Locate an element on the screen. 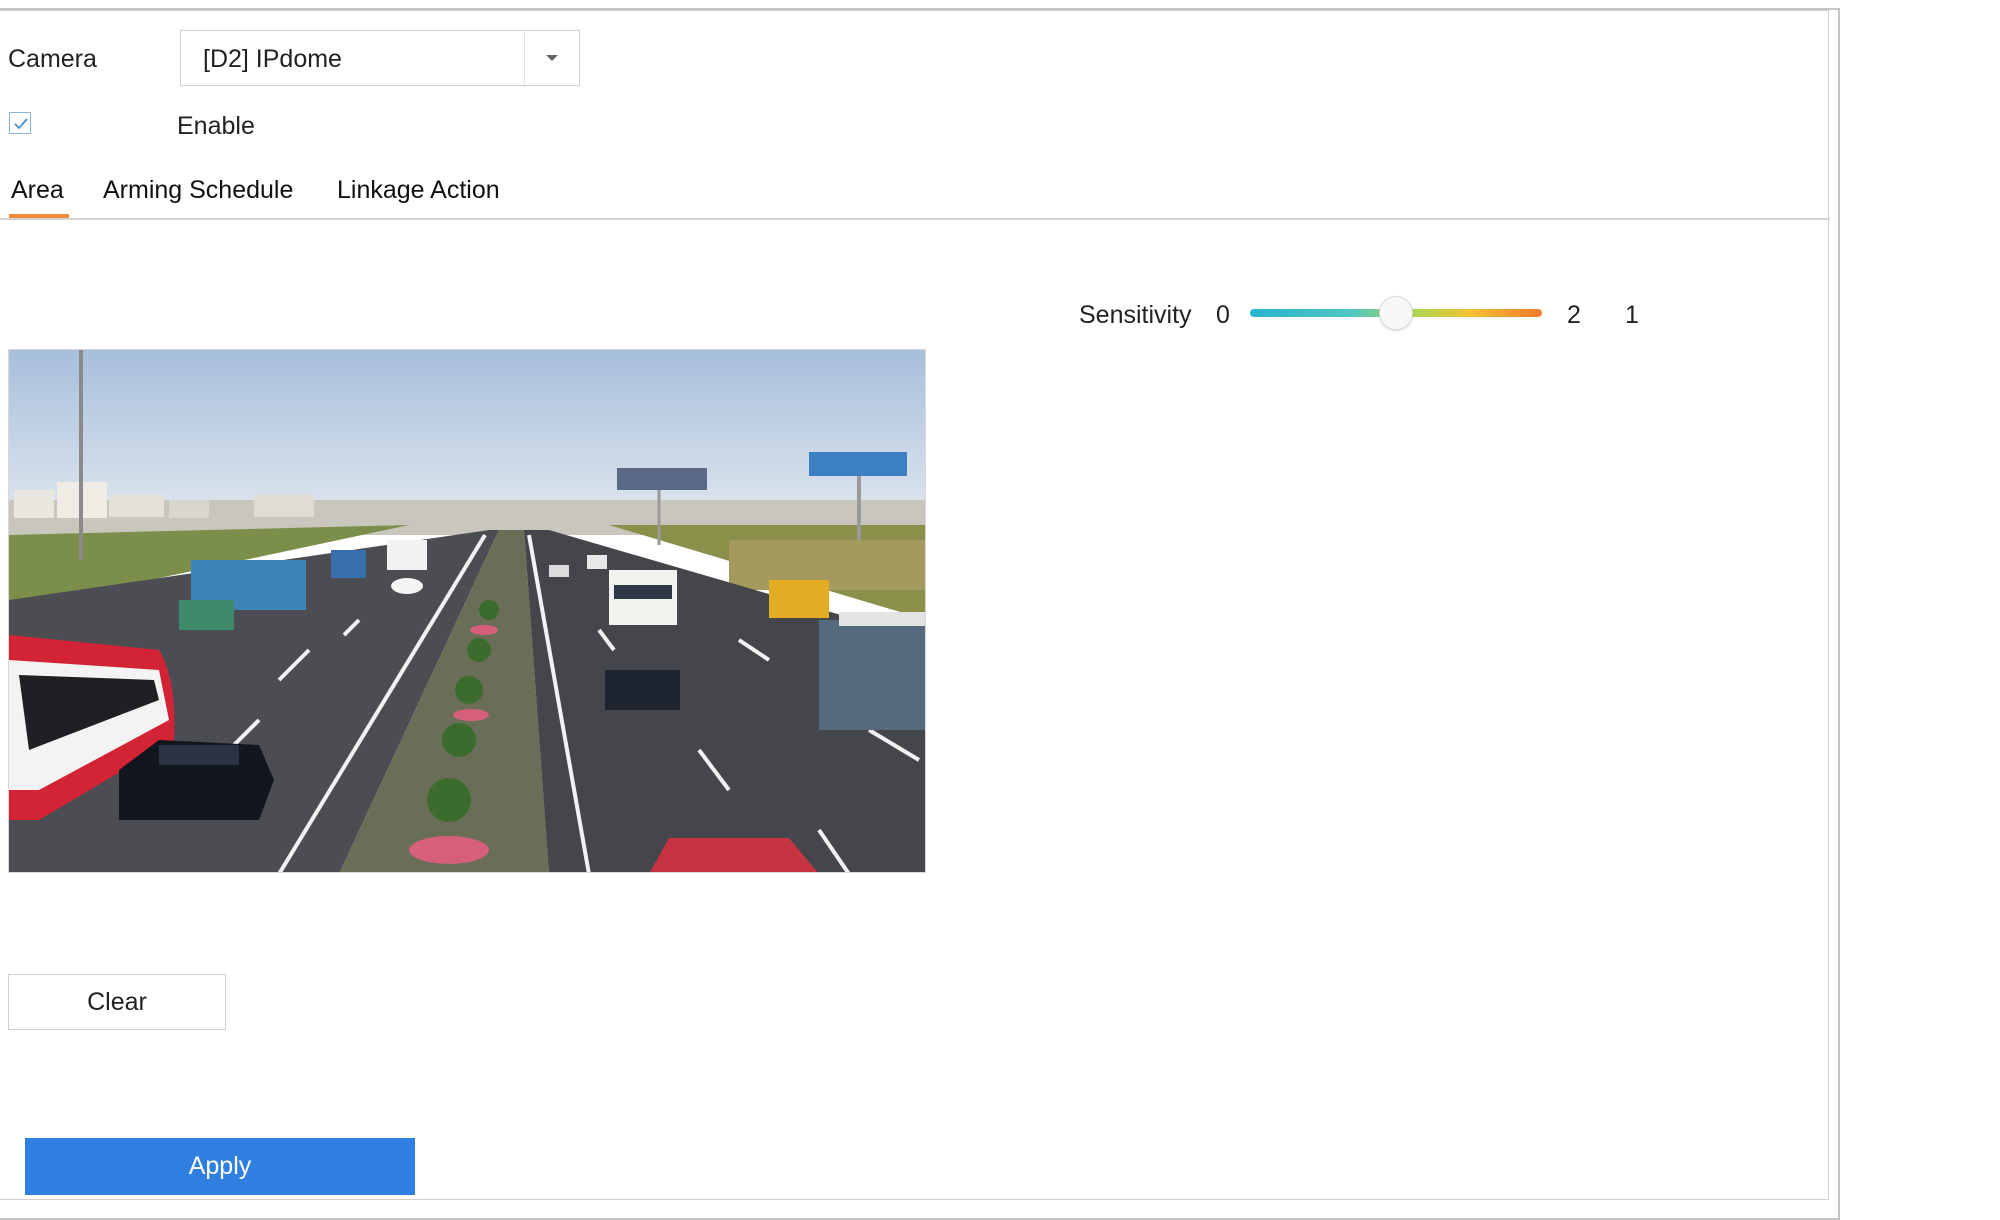 This screenshot has width=2000, height=1220. sensitivity-min-label: 0 is located at coordinates (1223, 315).